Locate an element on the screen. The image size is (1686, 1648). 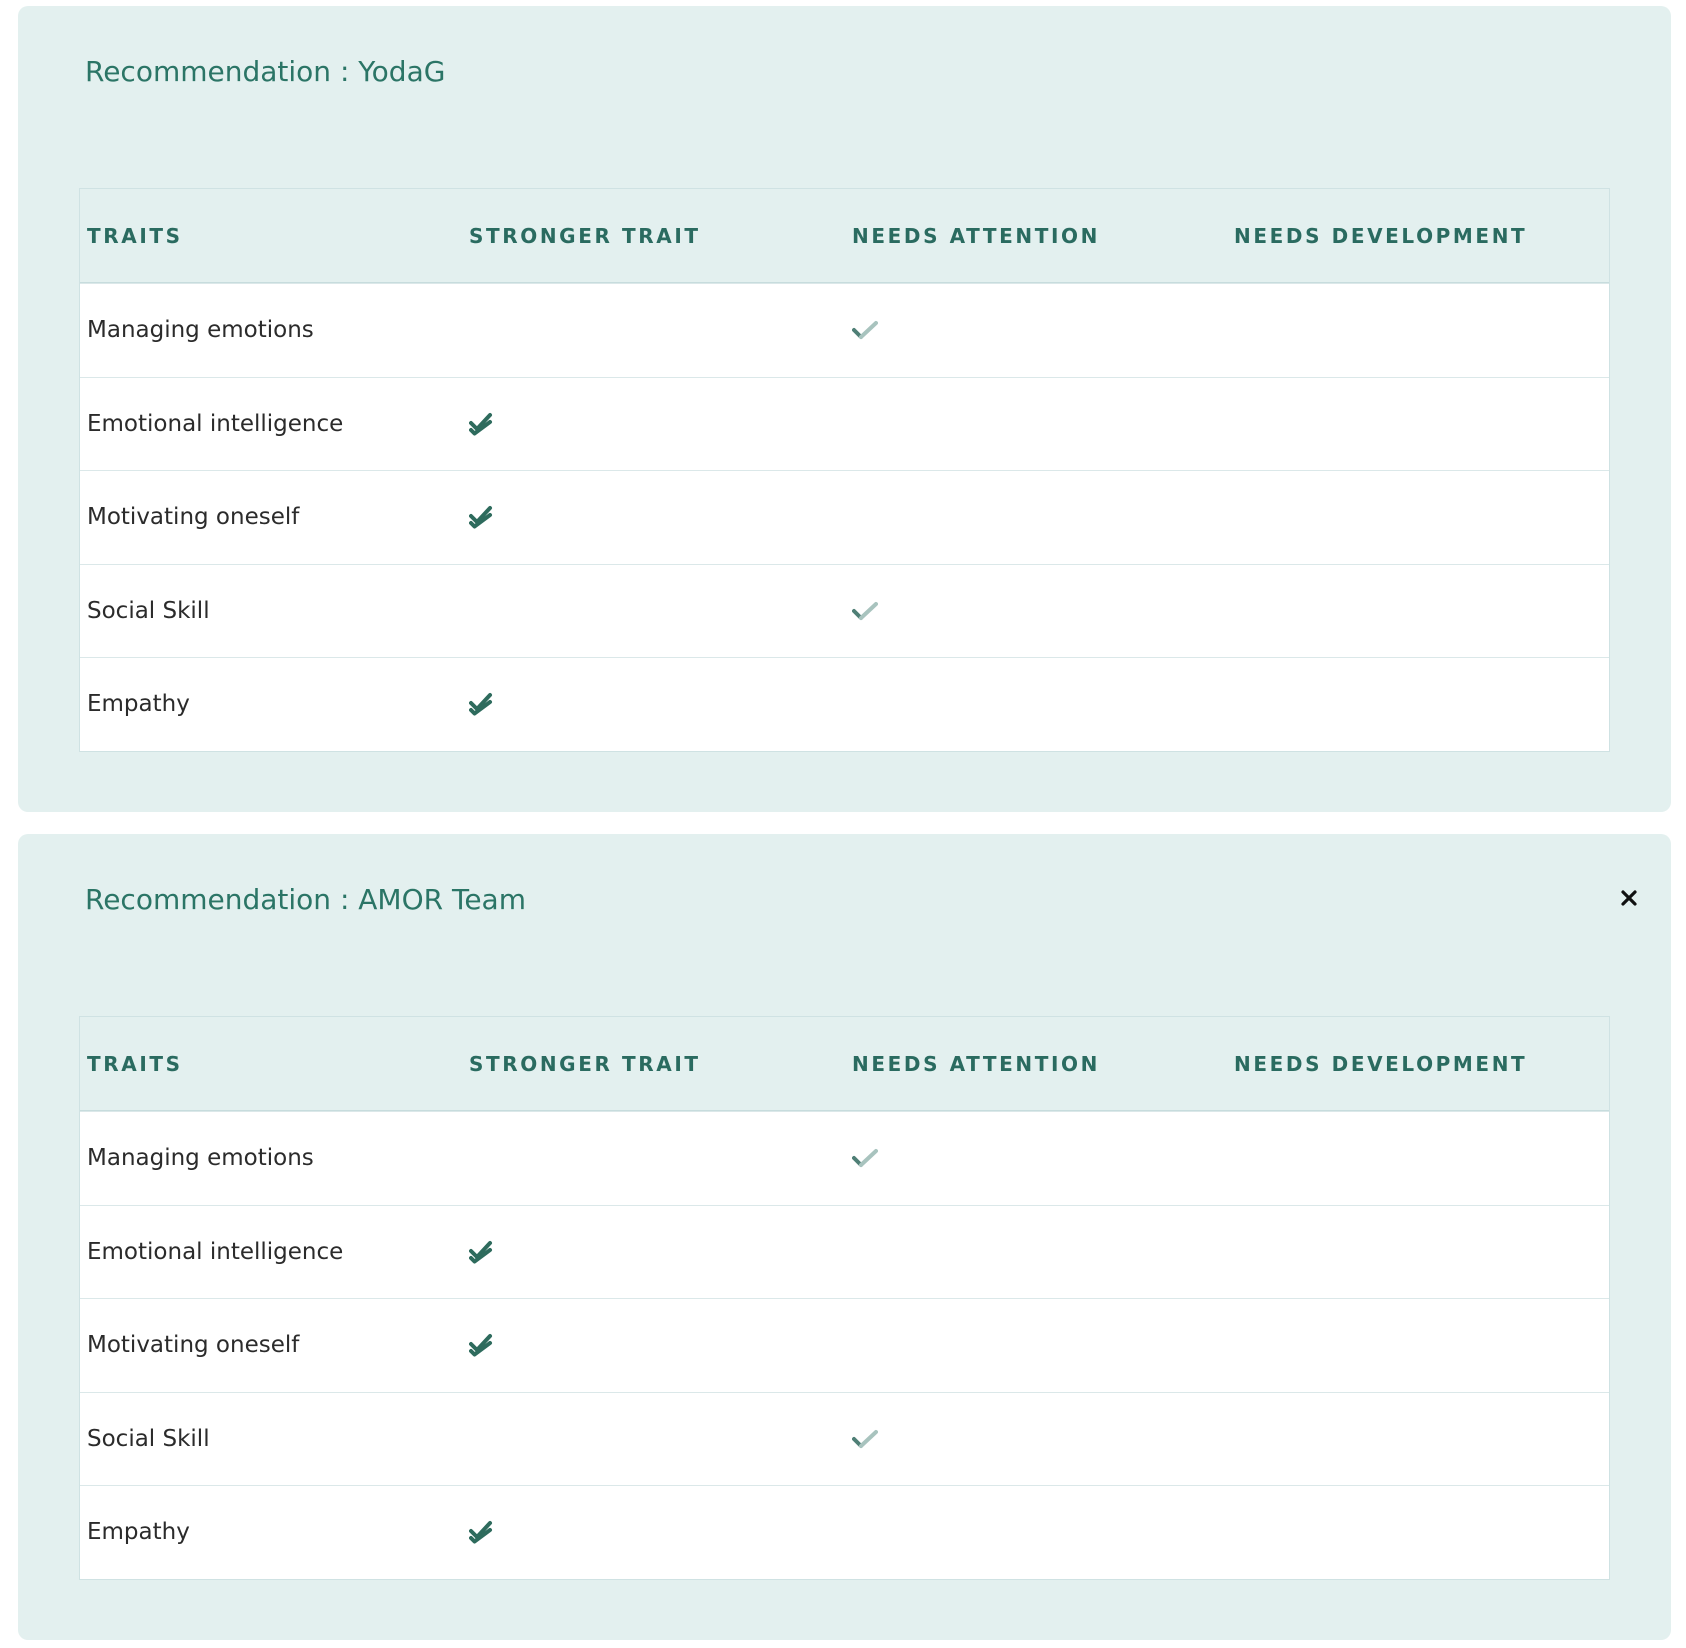
panel-title: Recommendation : AMOR Team is located at coordinates (305, 899).